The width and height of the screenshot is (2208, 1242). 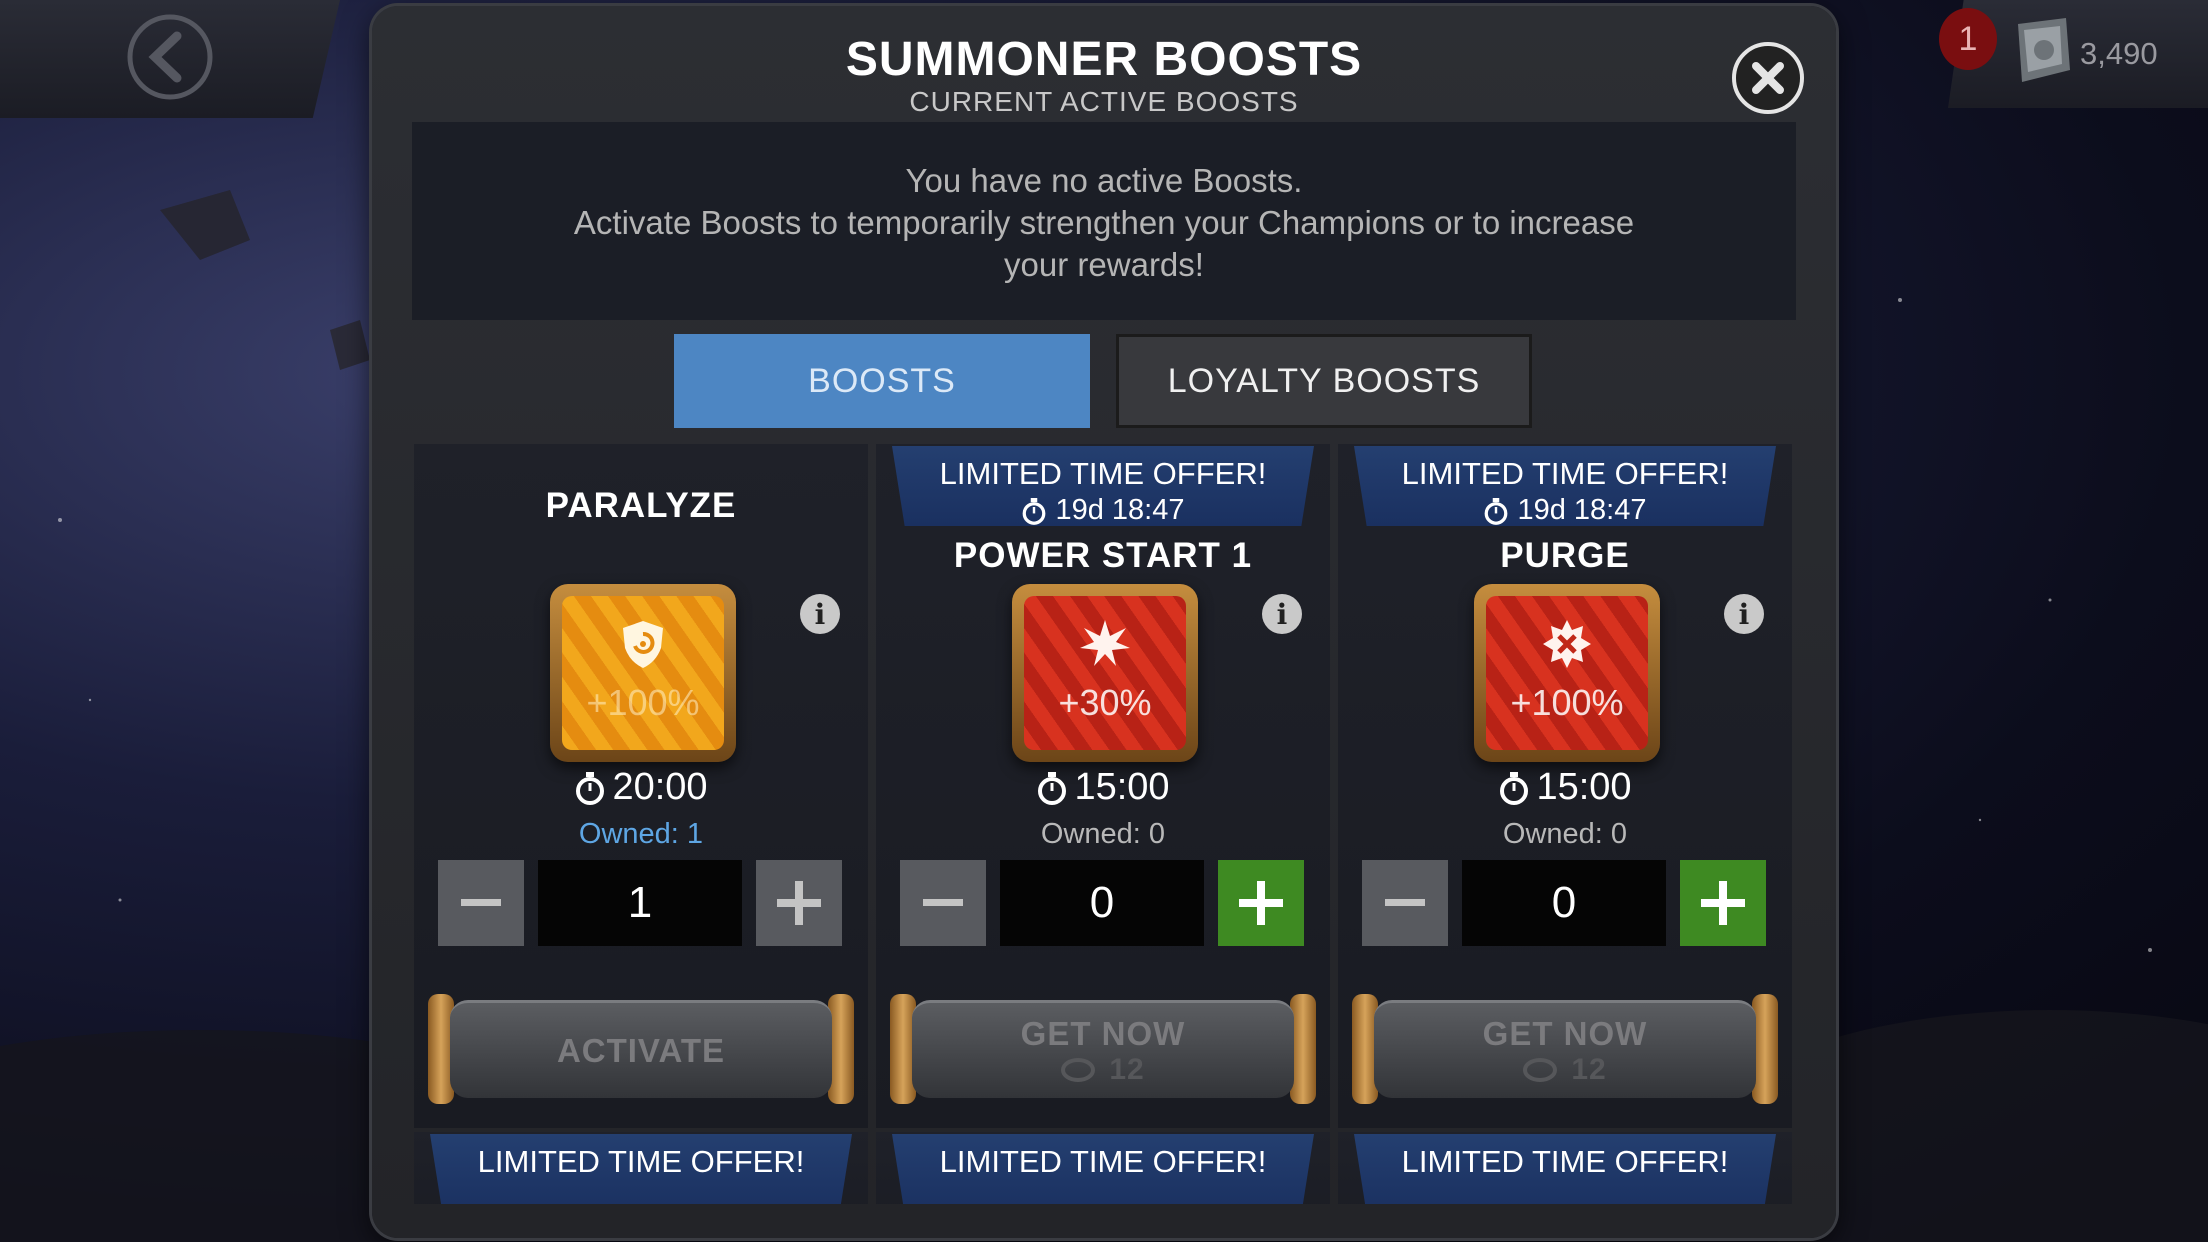 I want to click on quantity-field: 1, so click(x=640, y=903).